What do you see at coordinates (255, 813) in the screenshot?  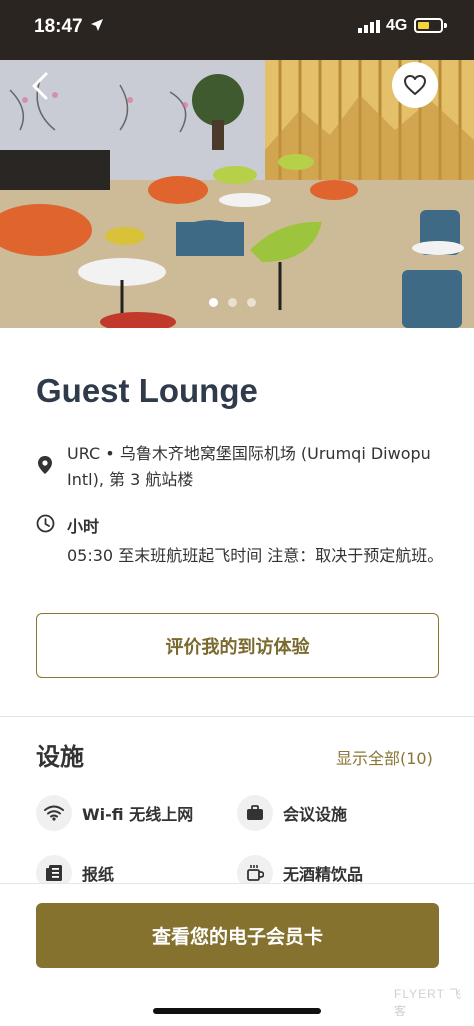 I see `briefcase-icon` at bounding box center [255, 813].